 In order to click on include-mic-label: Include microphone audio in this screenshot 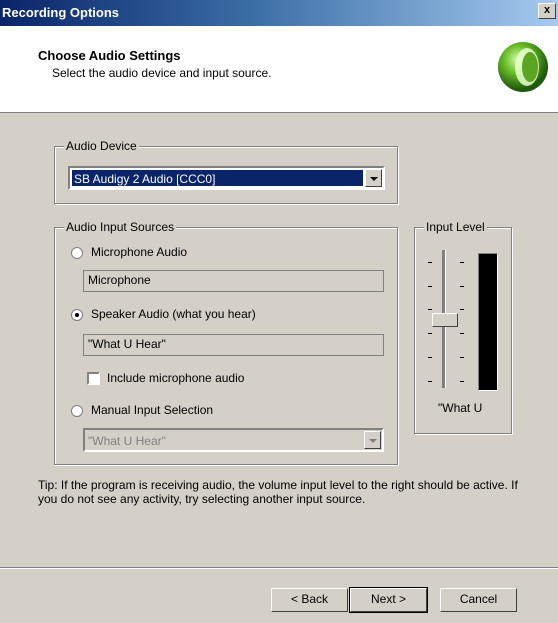, I will do `click(175, 378)`.